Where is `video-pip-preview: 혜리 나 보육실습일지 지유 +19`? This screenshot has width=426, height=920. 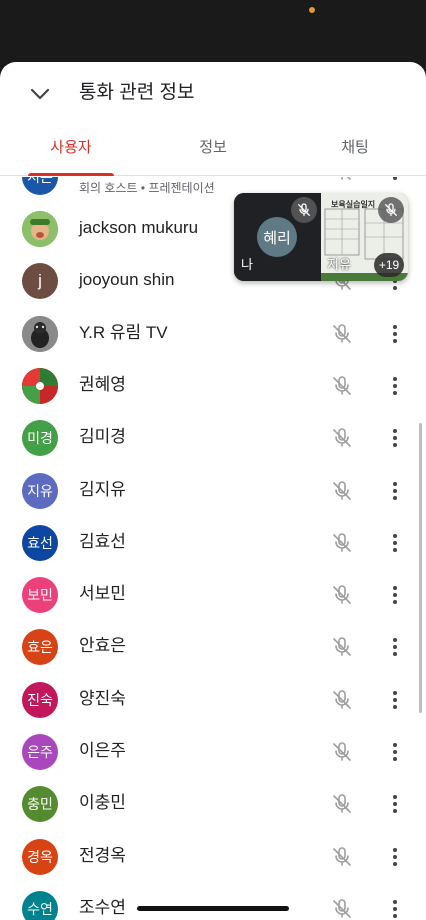 video-pip-preview: 혜리 나 보육실습일지 지유 +19 is located at coordinates (321, 237).